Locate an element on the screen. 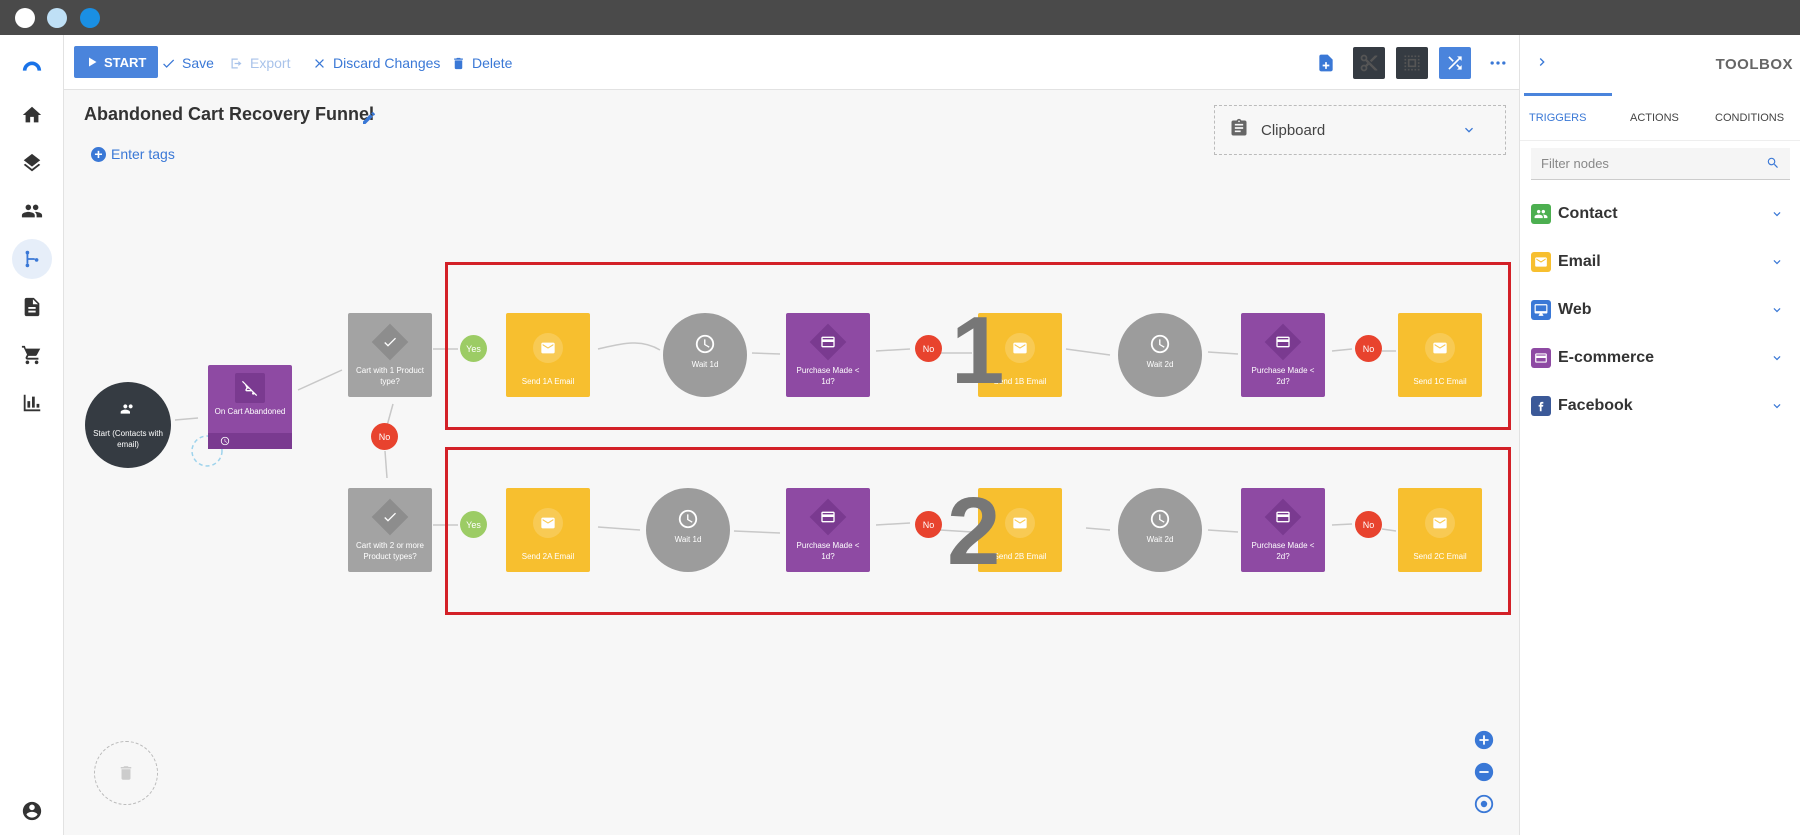  cart-off-icon is located at coordinates (250, 388).